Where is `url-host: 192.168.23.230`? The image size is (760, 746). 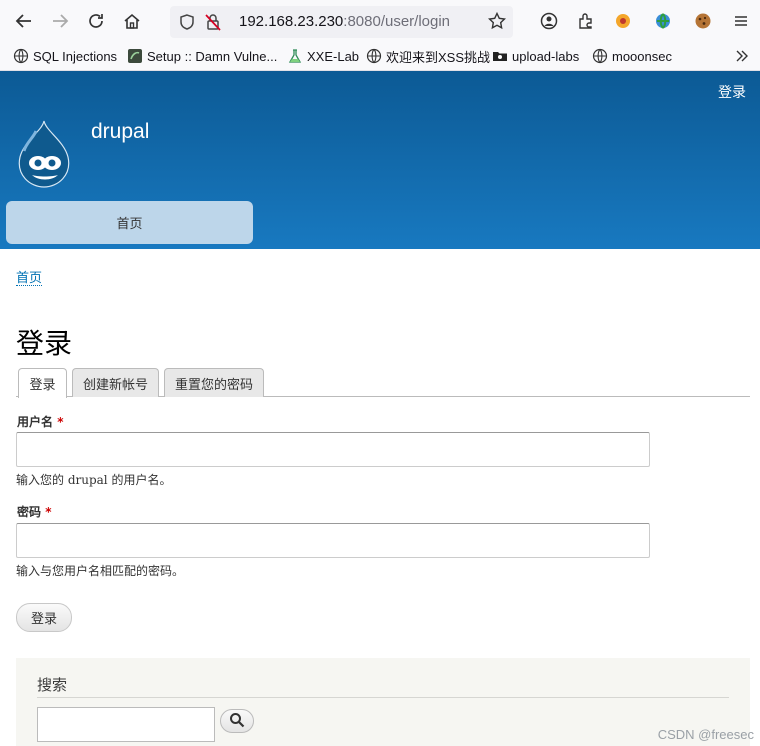
url-host: 192.168.23.230 is located at coordinates (291, 21).